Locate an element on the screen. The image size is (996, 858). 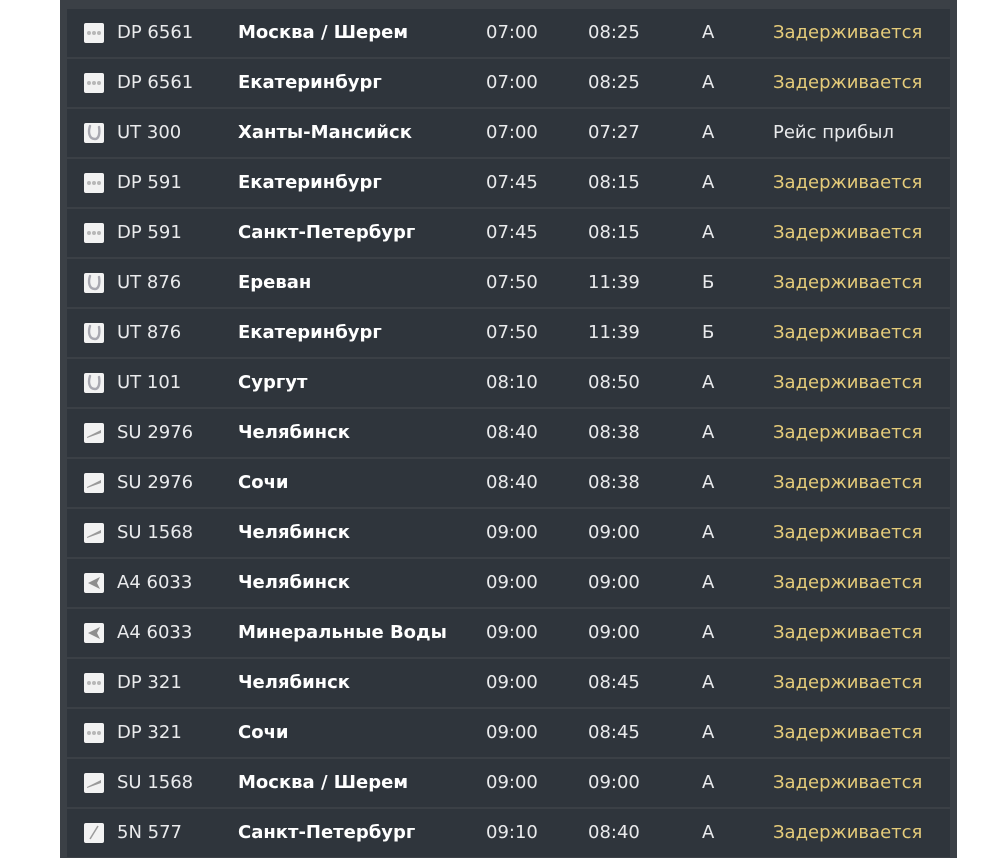
actual-time: 08:38 is located at coordinates (614, 482).